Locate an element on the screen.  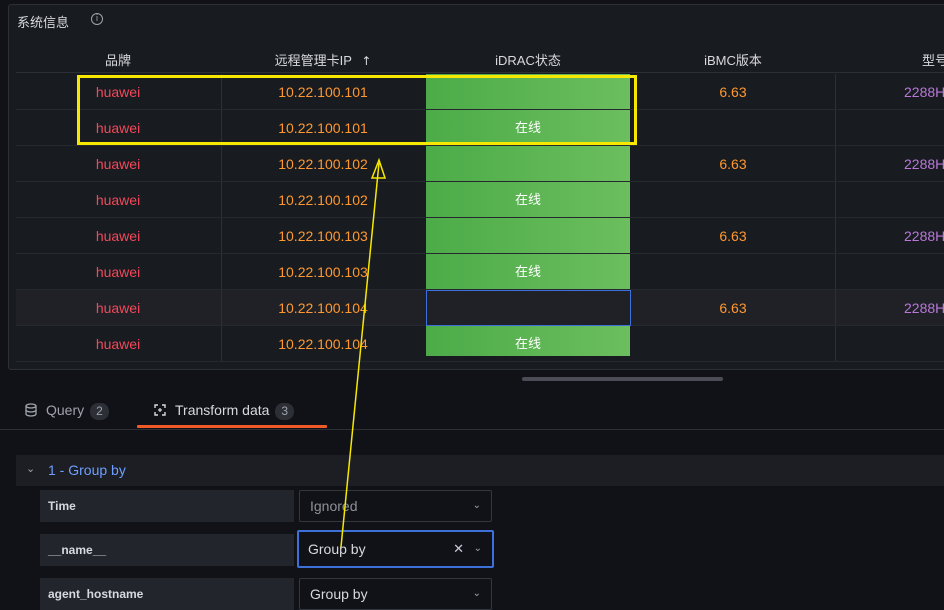
annotation-arrow is located at coordinates (363, 352).